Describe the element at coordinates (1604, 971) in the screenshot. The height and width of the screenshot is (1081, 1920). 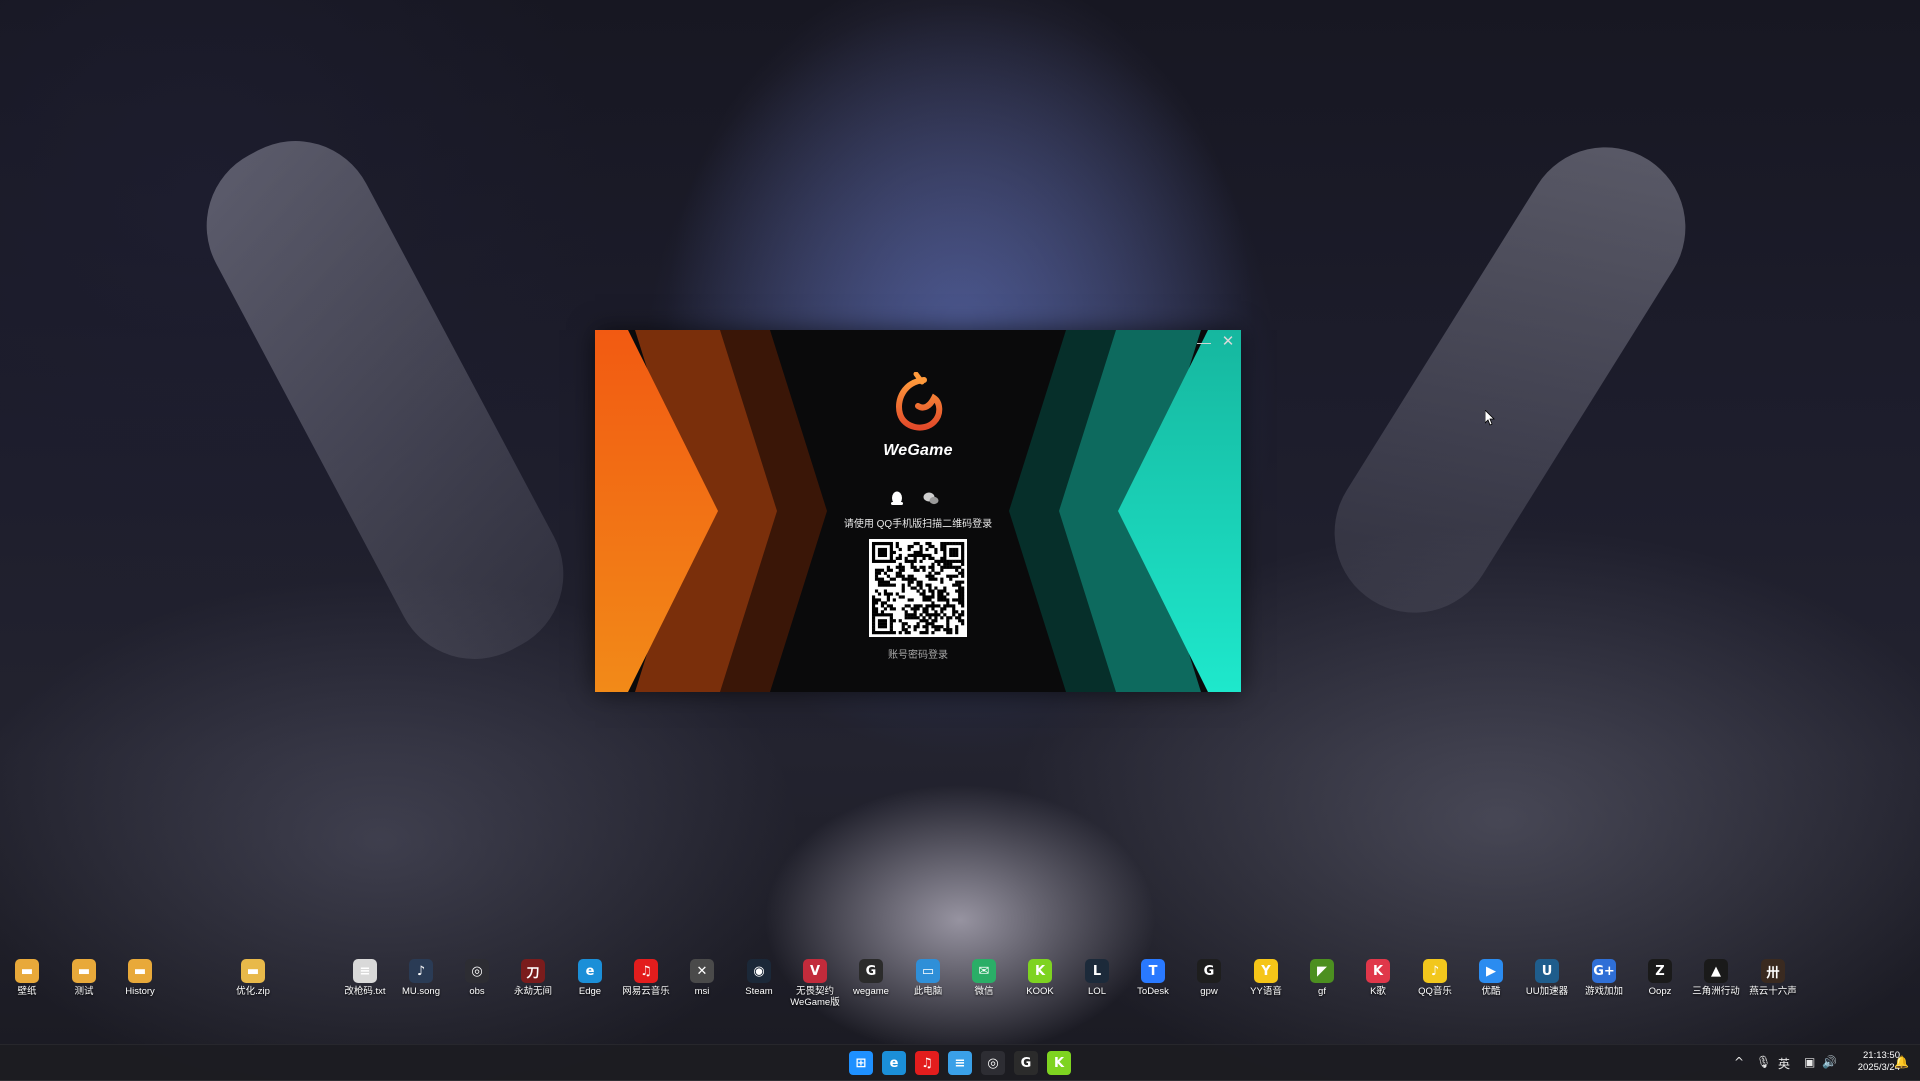
I see `game-plus-icon: G+` at that location.